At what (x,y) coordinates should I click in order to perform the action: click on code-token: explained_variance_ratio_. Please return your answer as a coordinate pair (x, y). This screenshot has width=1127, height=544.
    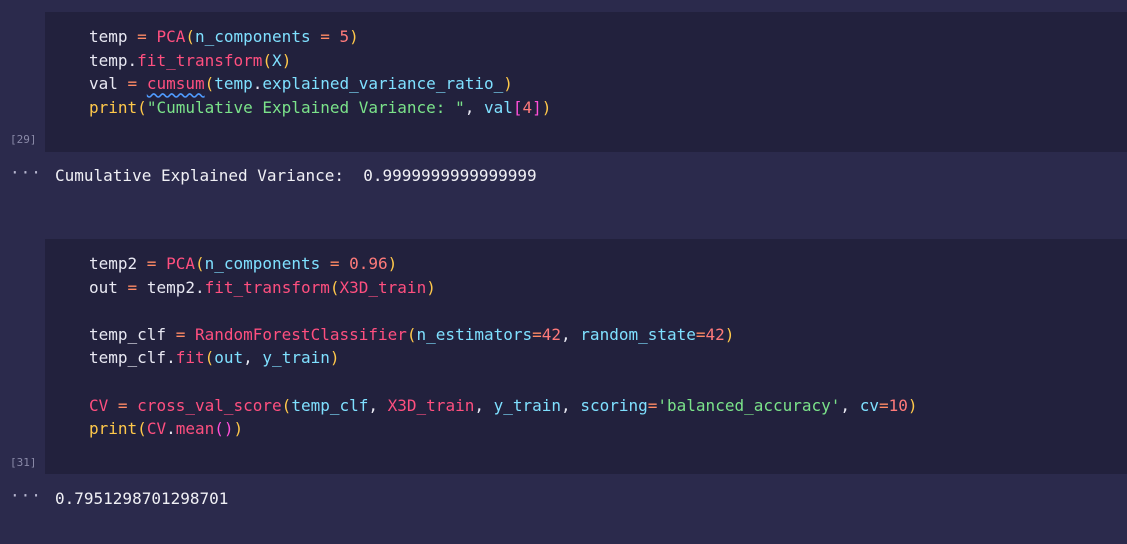
    Looking at the image, I should click on (383, 84).